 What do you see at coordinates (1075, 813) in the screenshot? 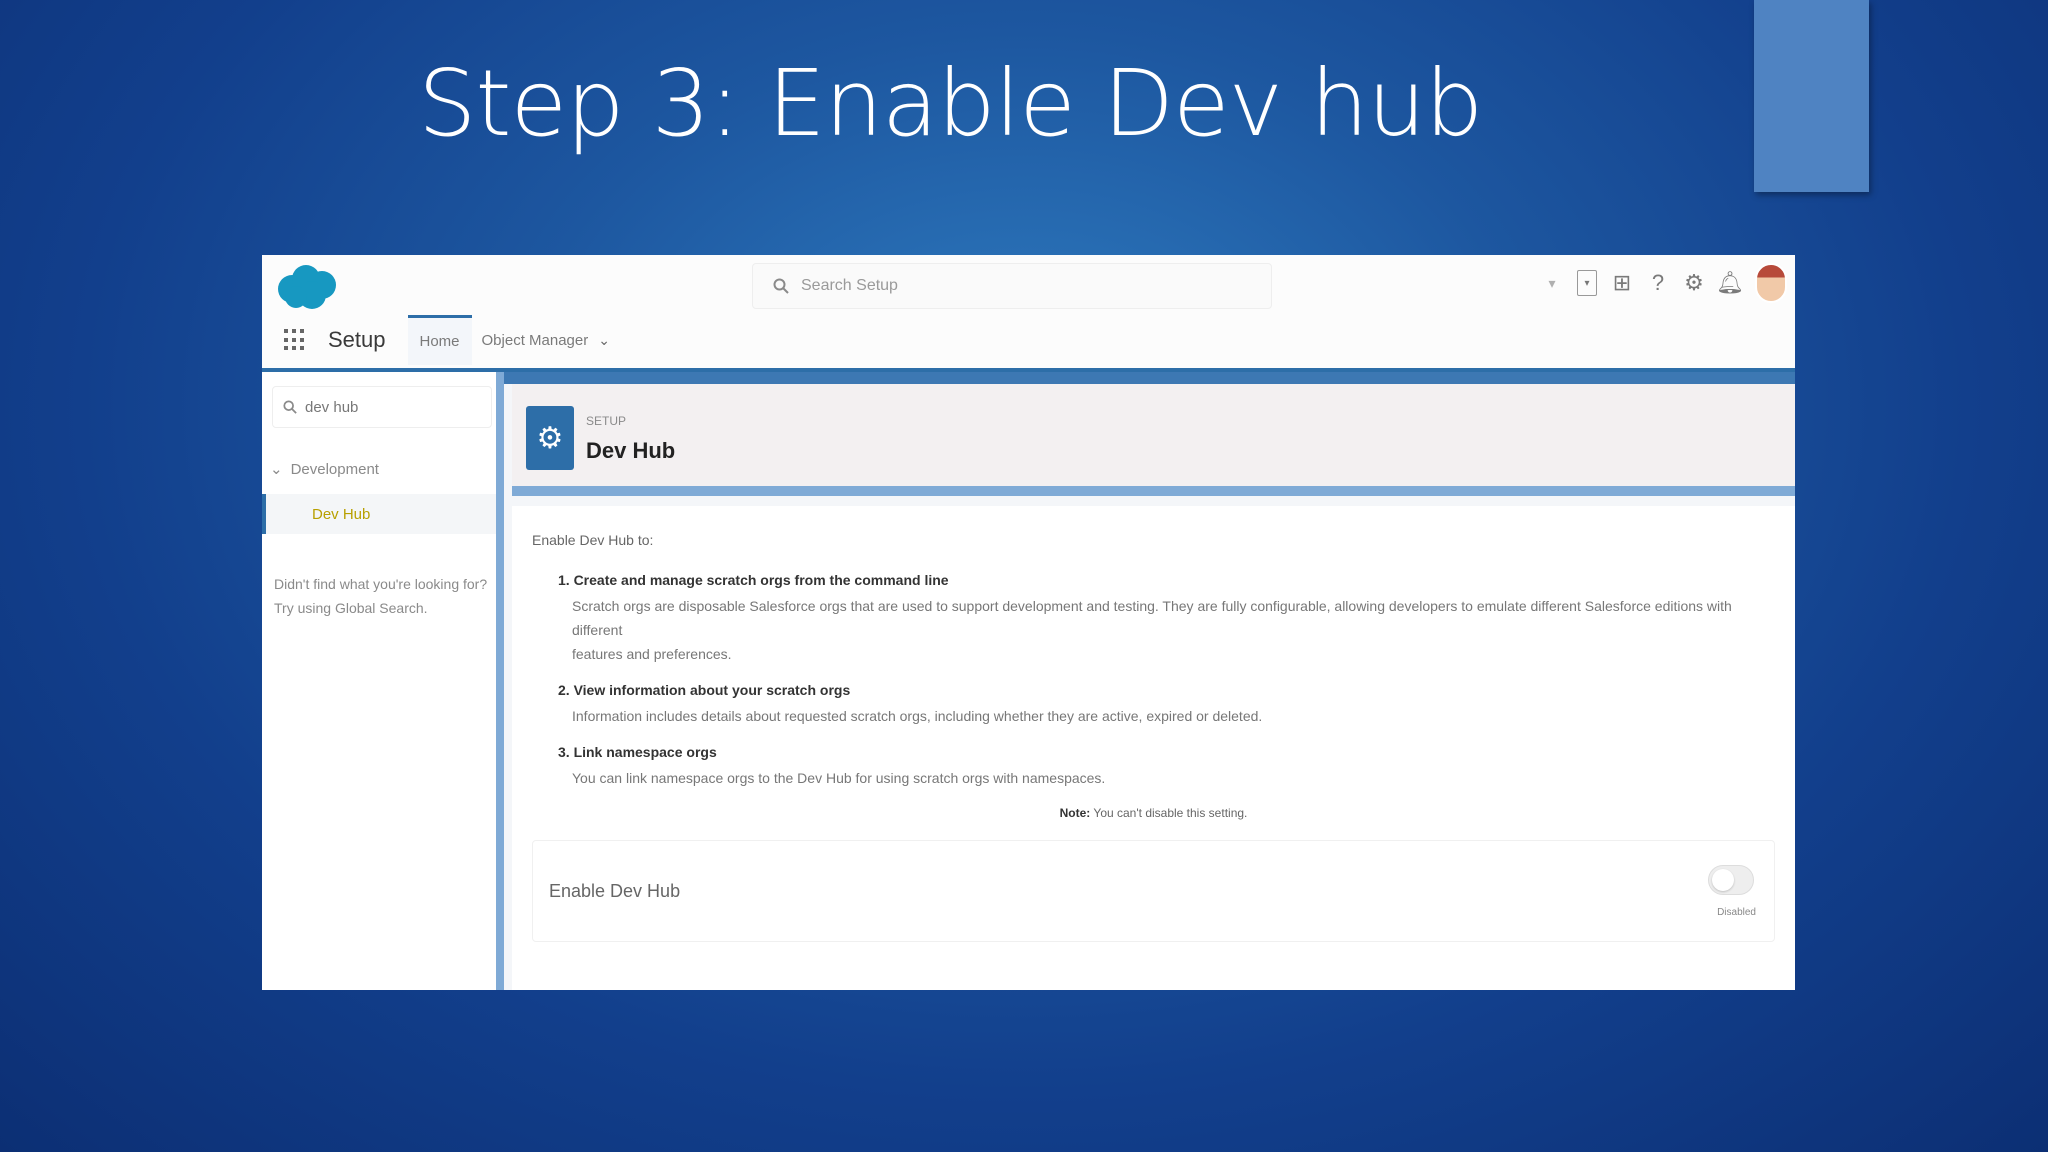
I see `note-label: Note:` at bounding box center [1075, 813].